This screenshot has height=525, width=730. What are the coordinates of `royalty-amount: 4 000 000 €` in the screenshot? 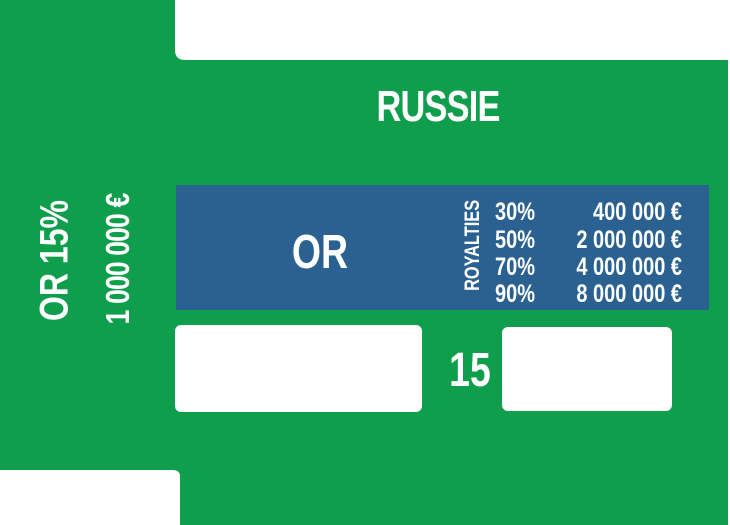 It's located at (629, 267).